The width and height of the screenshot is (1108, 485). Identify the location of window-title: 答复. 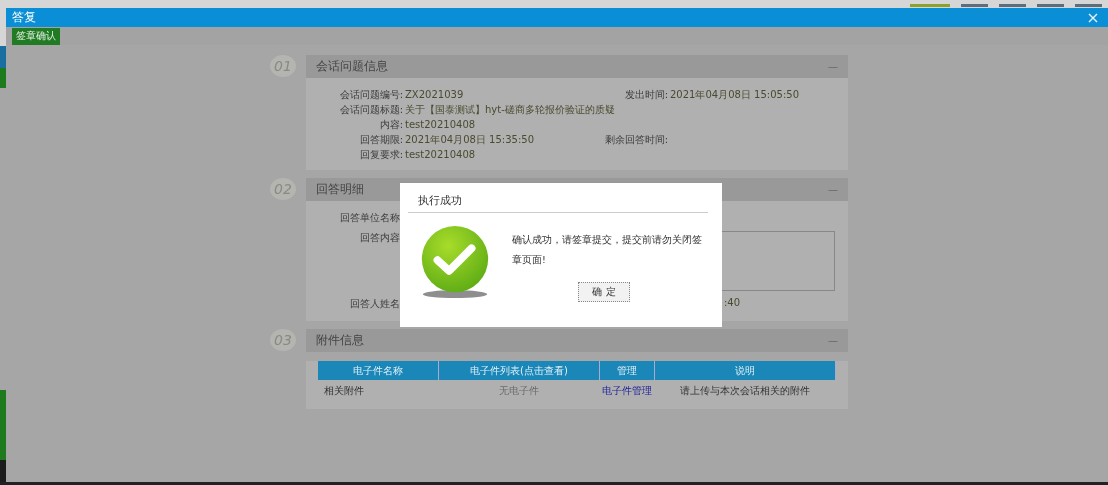
(24, 17).